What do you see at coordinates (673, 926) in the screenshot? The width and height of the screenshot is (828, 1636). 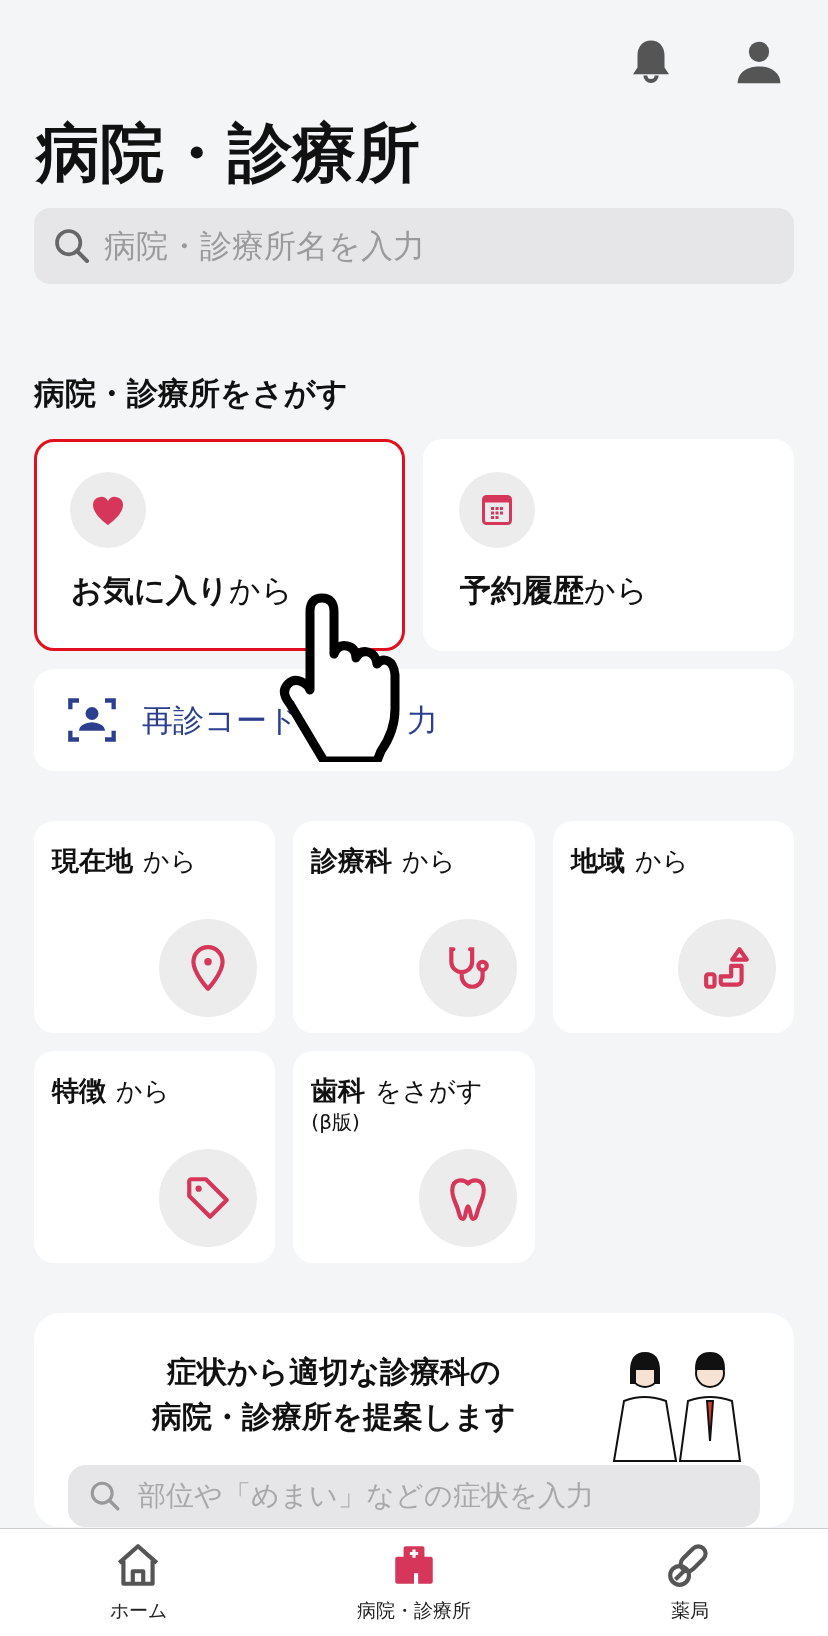 I see `search-card: 地域 から` at bounding box center [673, 926].